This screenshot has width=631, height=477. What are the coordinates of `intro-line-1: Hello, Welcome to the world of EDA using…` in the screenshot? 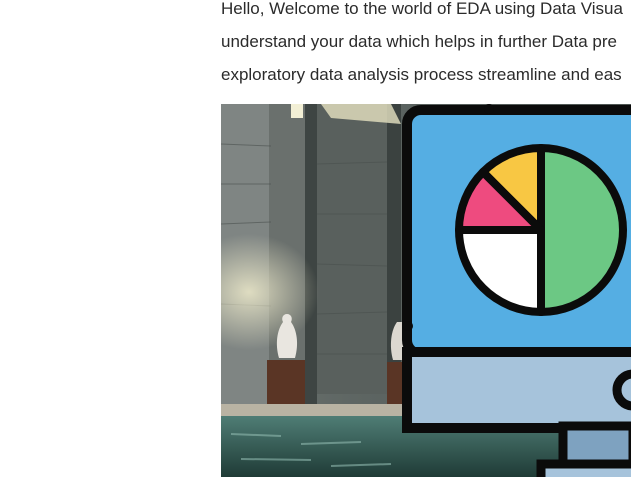 It's located at (422, 9).